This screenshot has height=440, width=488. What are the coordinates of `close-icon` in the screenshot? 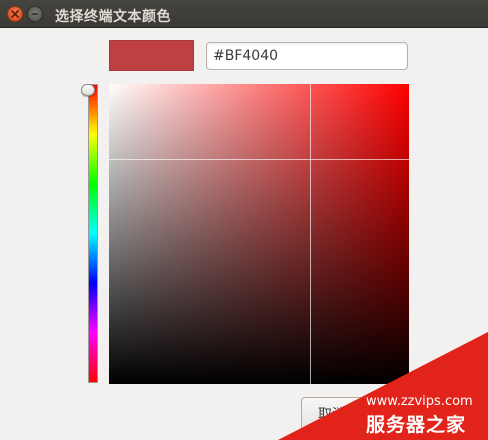 It's located at (15, 14).